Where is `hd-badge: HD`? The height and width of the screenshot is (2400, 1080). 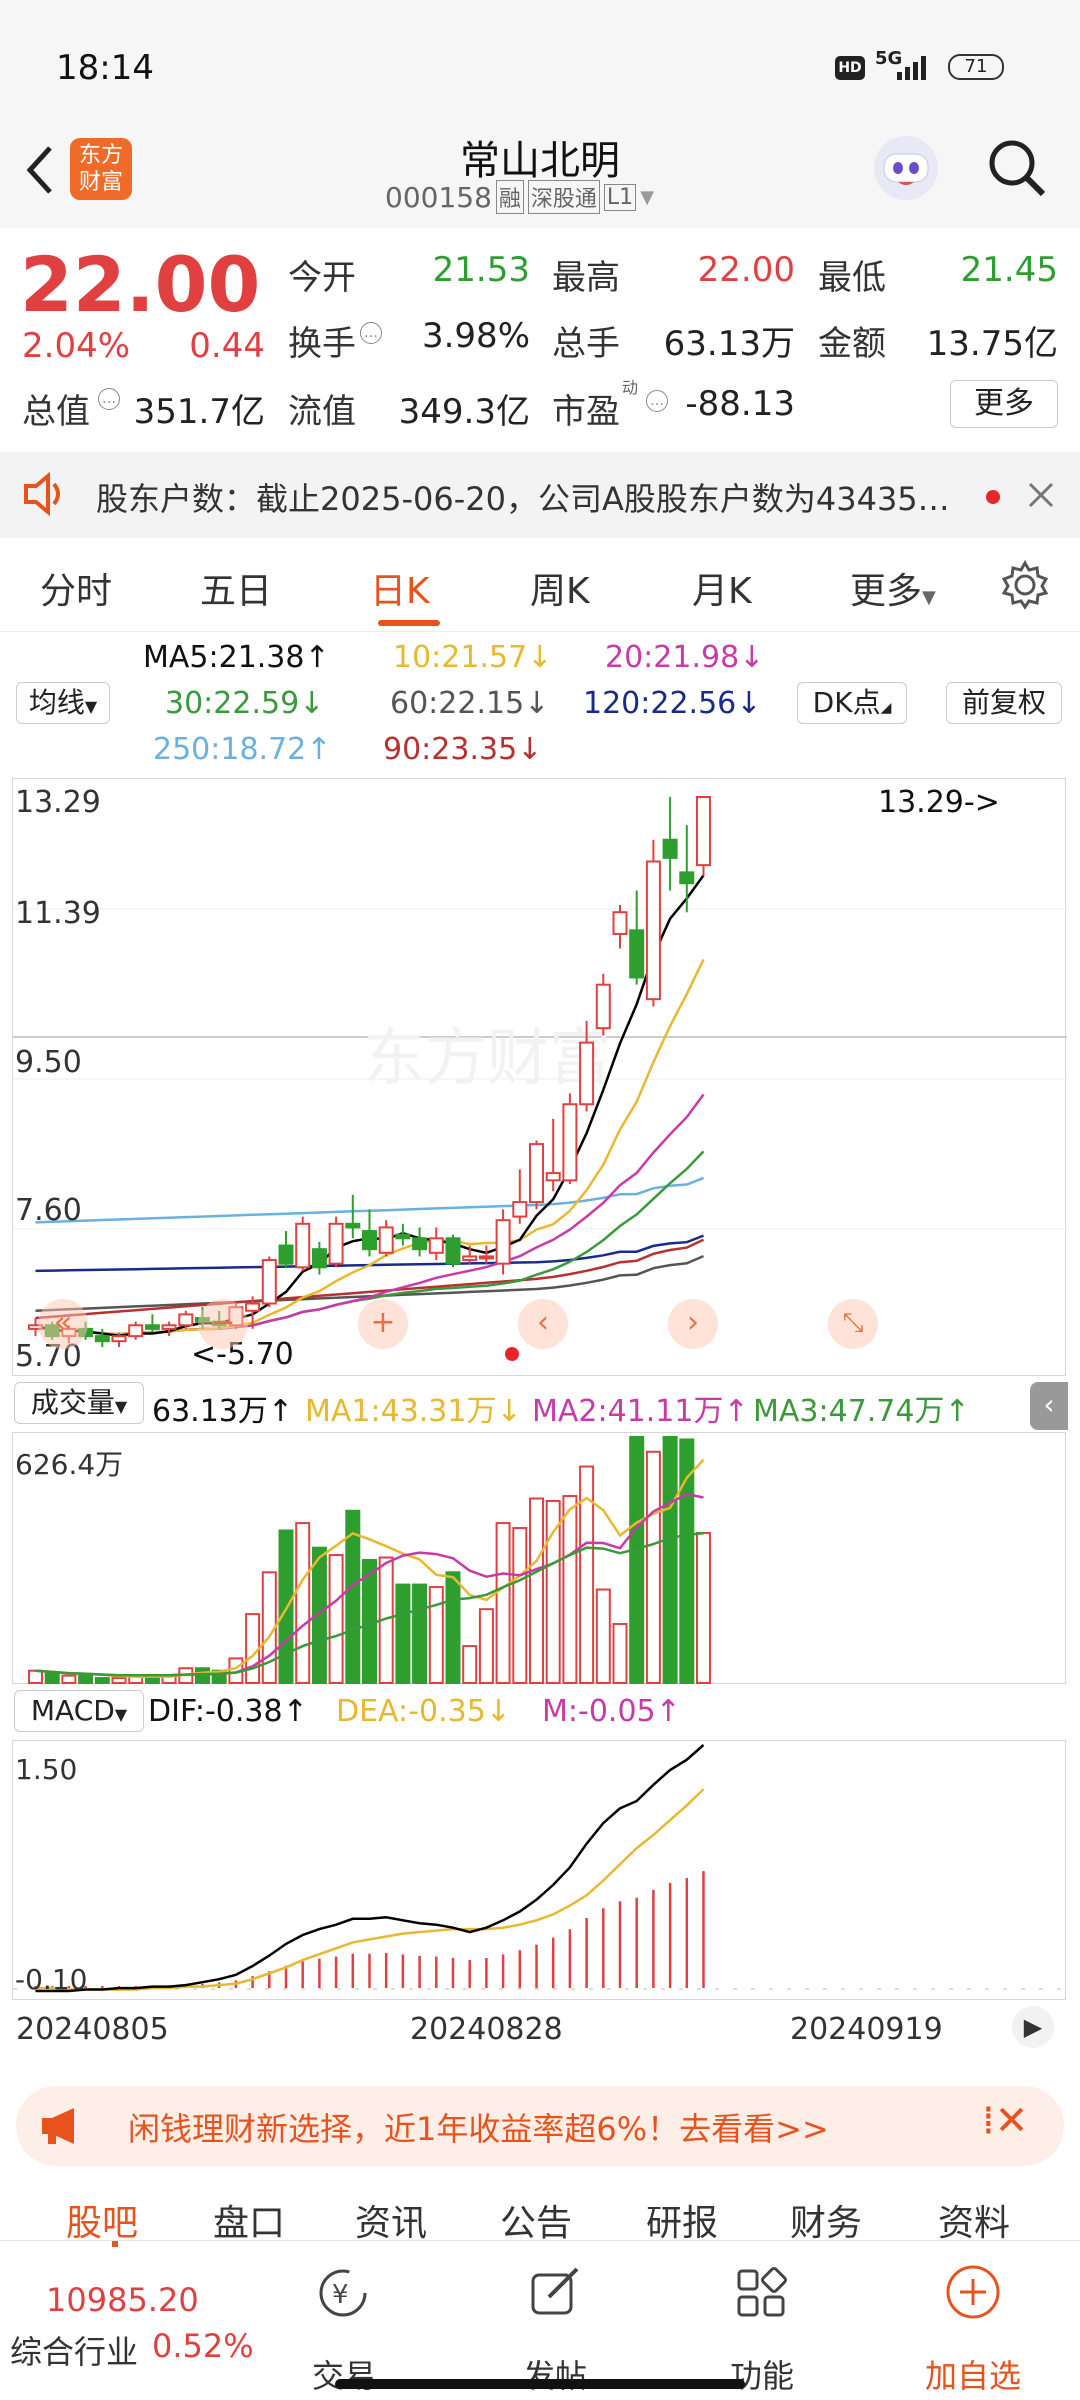
hd-badge: HD is located at coordinates (850, 68).